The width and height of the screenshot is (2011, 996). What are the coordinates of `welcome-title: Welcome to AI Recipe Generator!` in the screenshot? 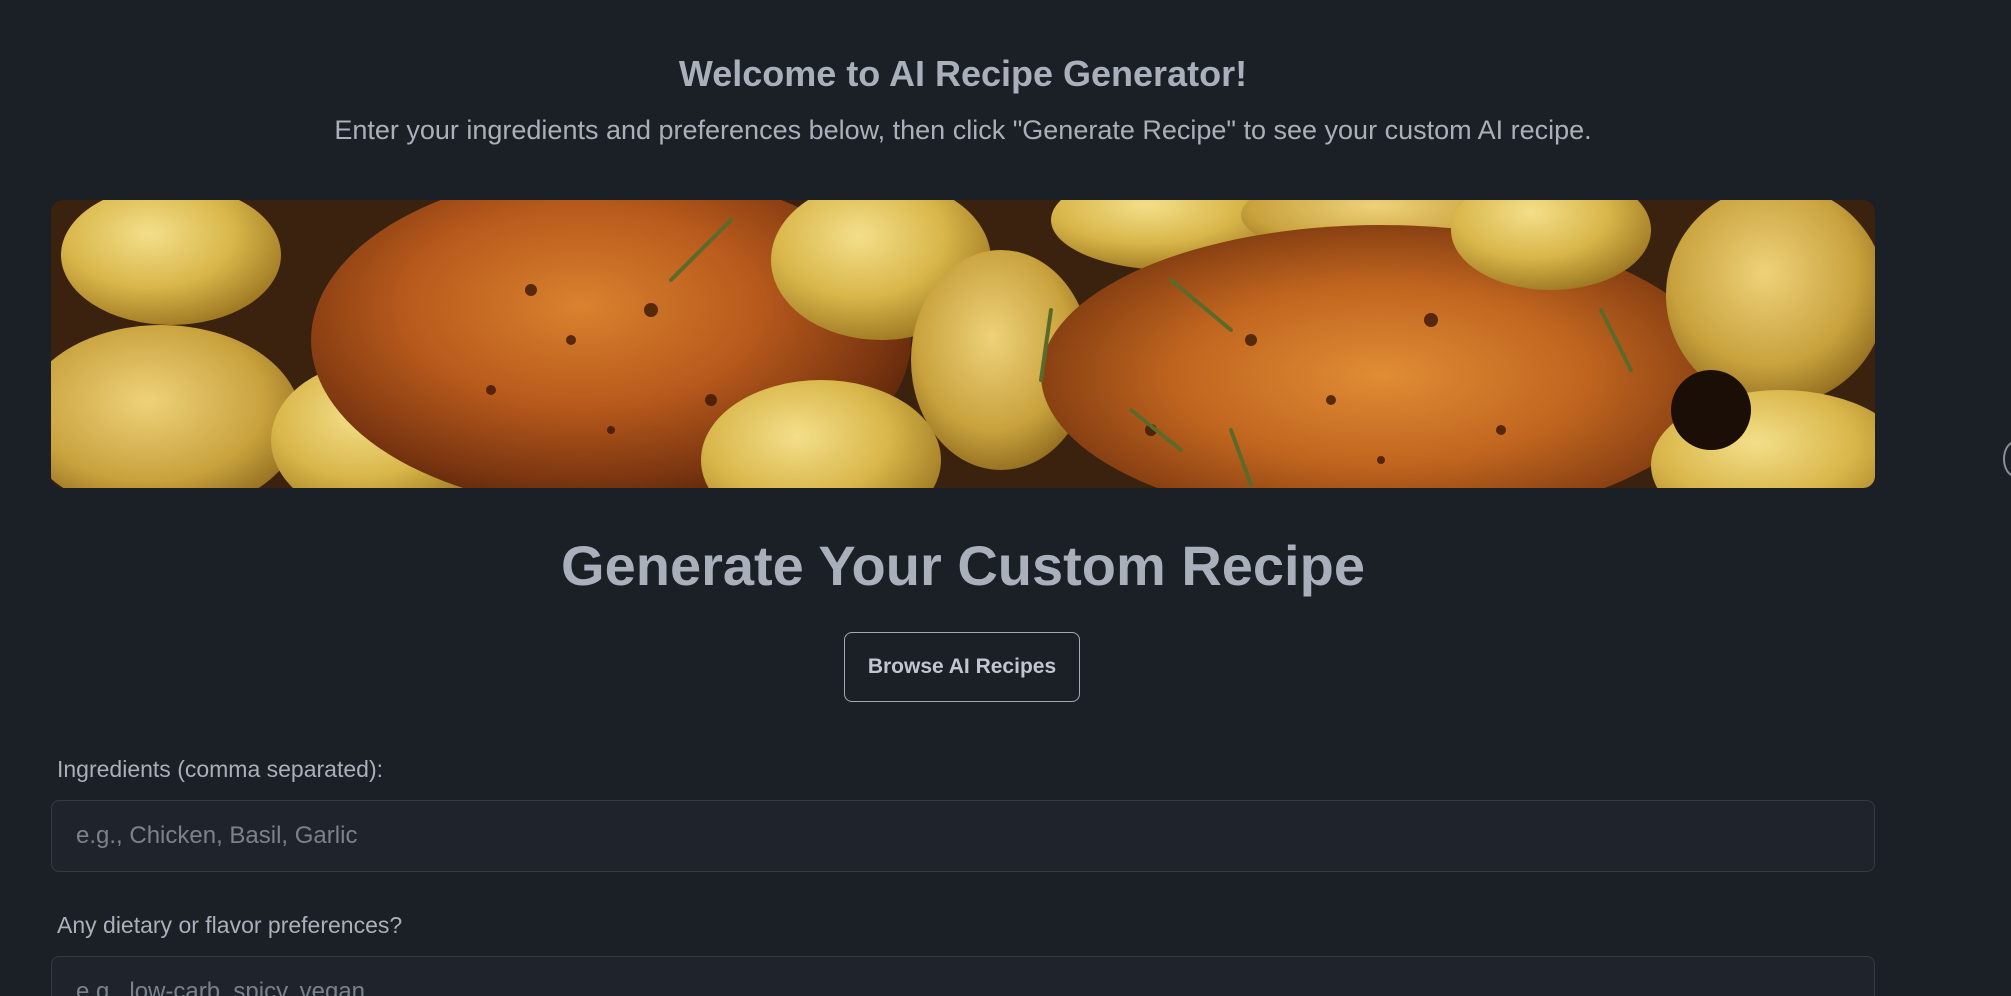 It's located at (963, 73).